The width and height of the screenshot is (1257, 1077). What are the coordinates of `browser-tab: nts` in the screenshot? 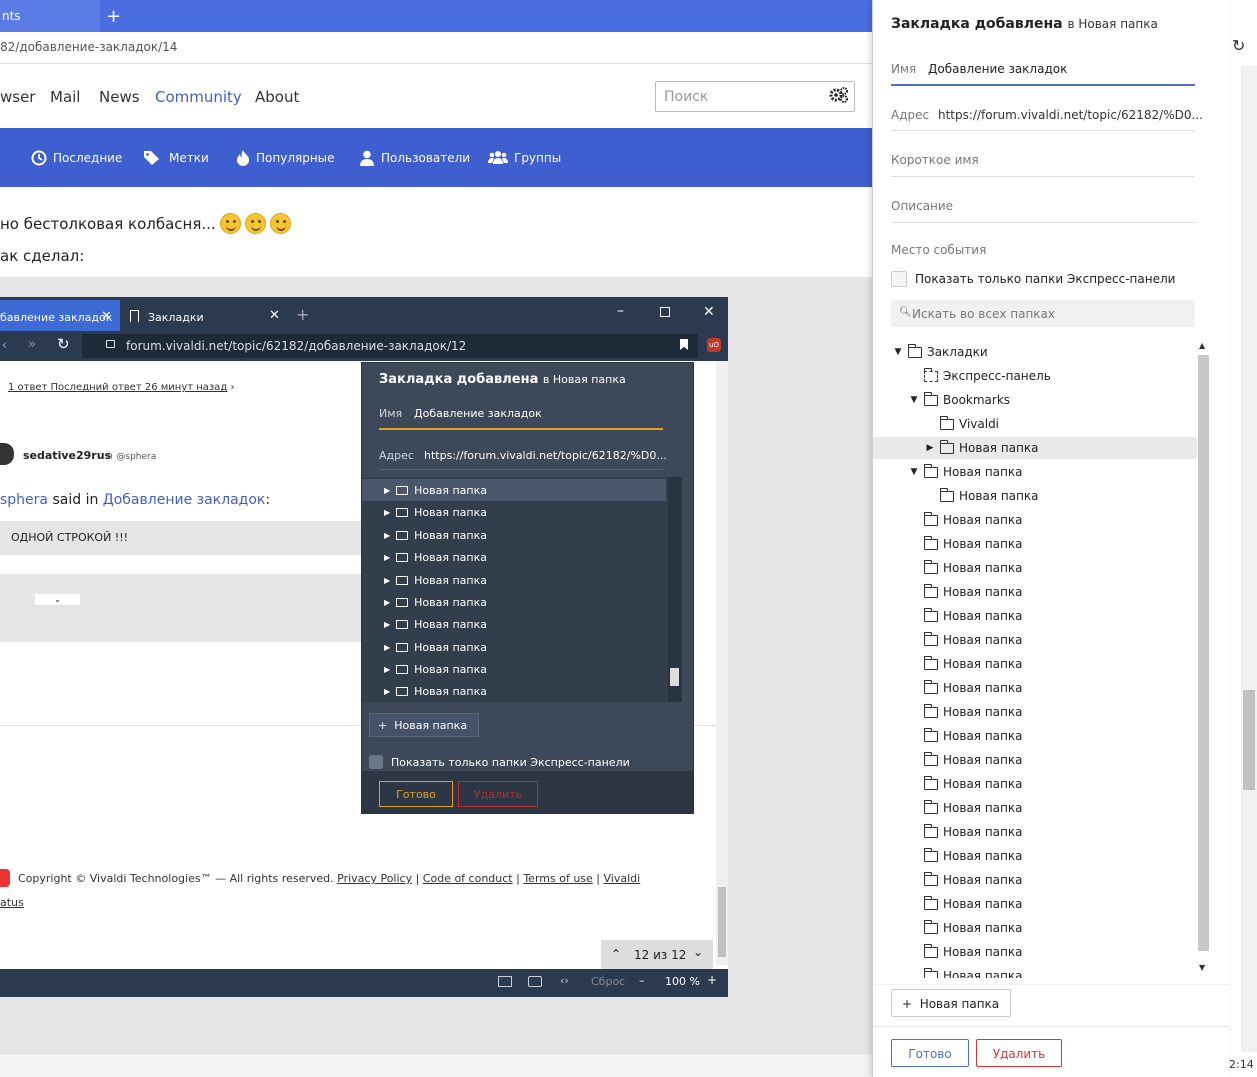 It's located at (50, 16).